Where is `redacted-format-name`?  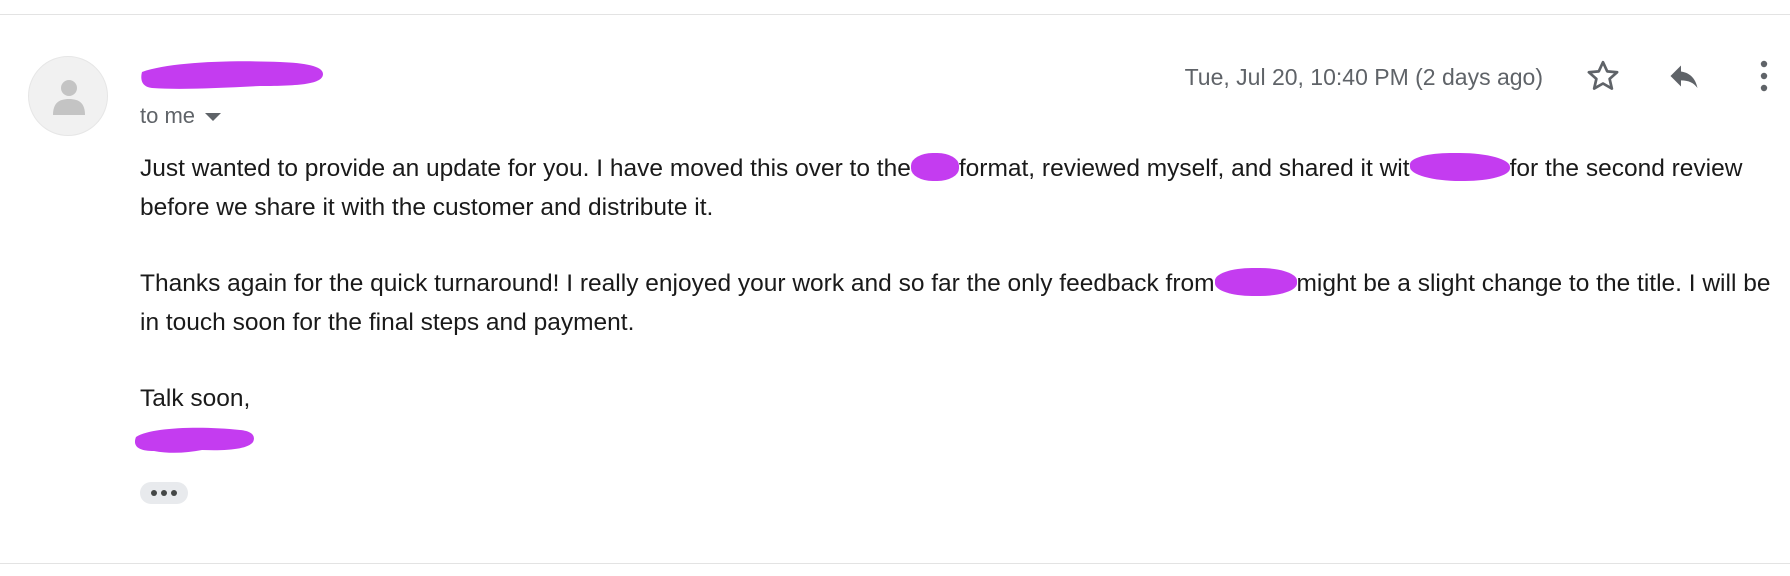 redacted-format-name is located at coordinates (934, 166).